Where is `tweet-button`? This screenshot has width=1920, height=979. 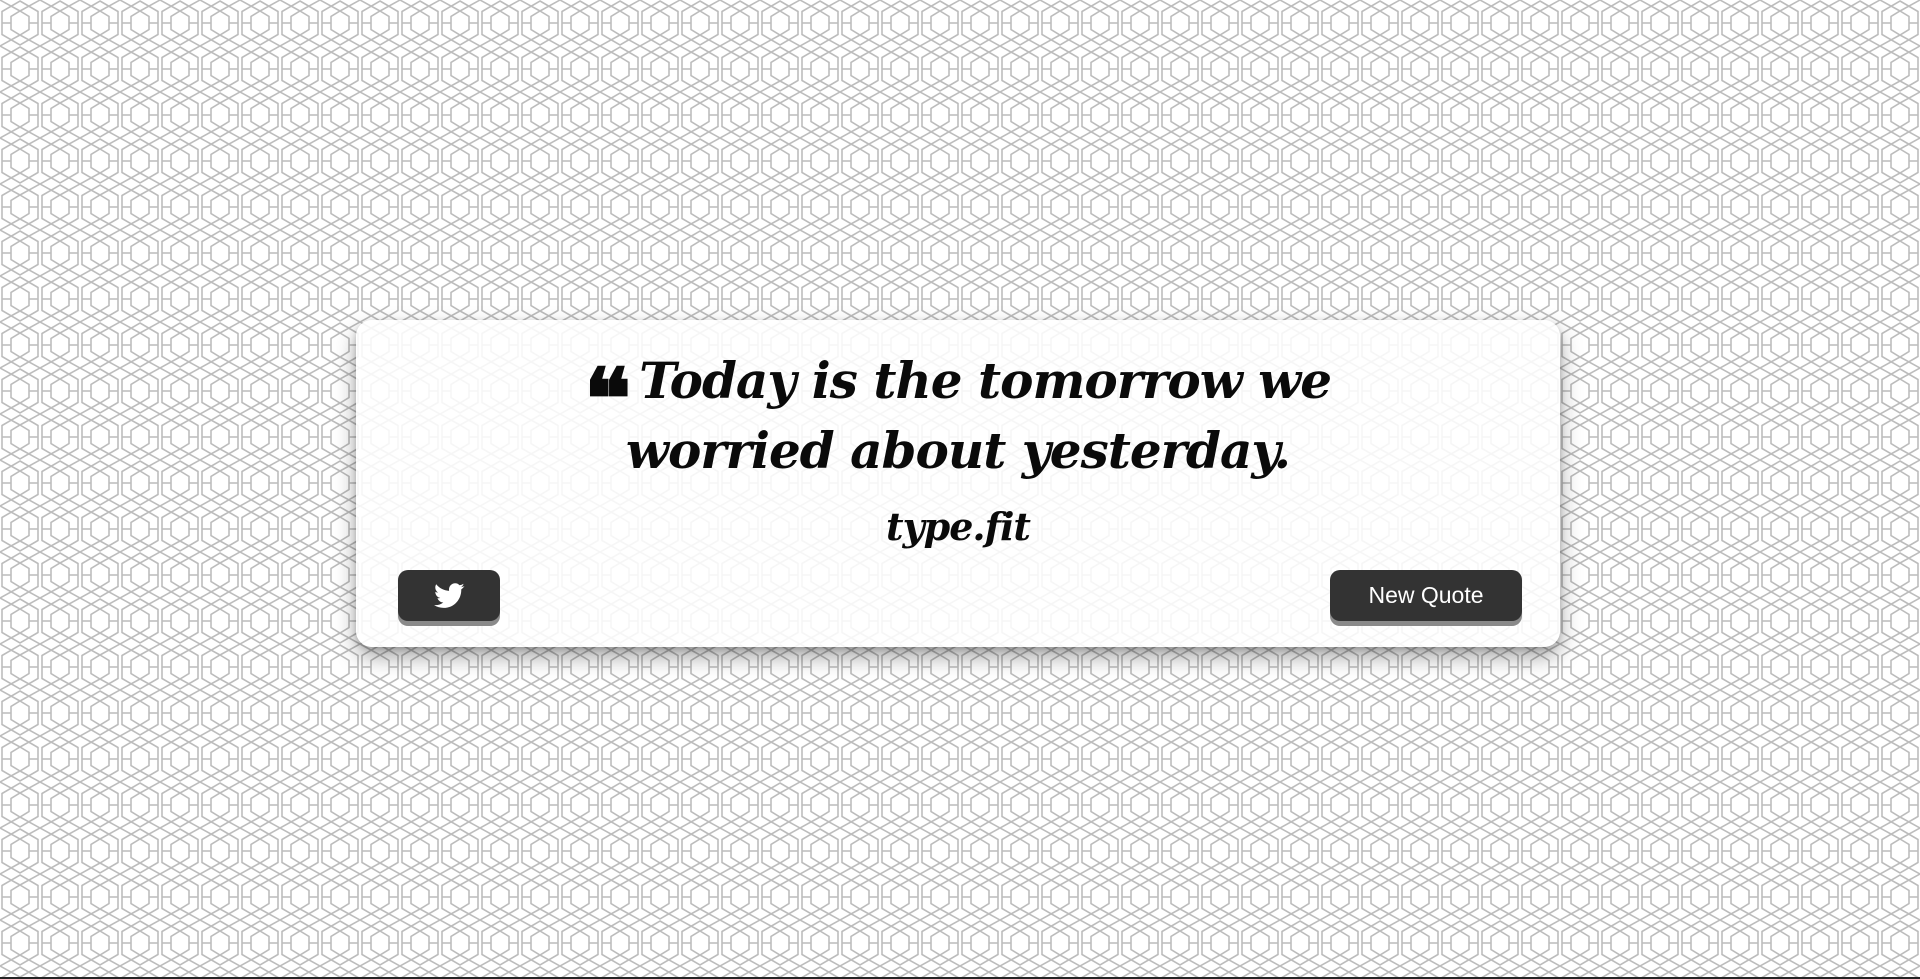
tweet-button is located at coordinates (449, 595).